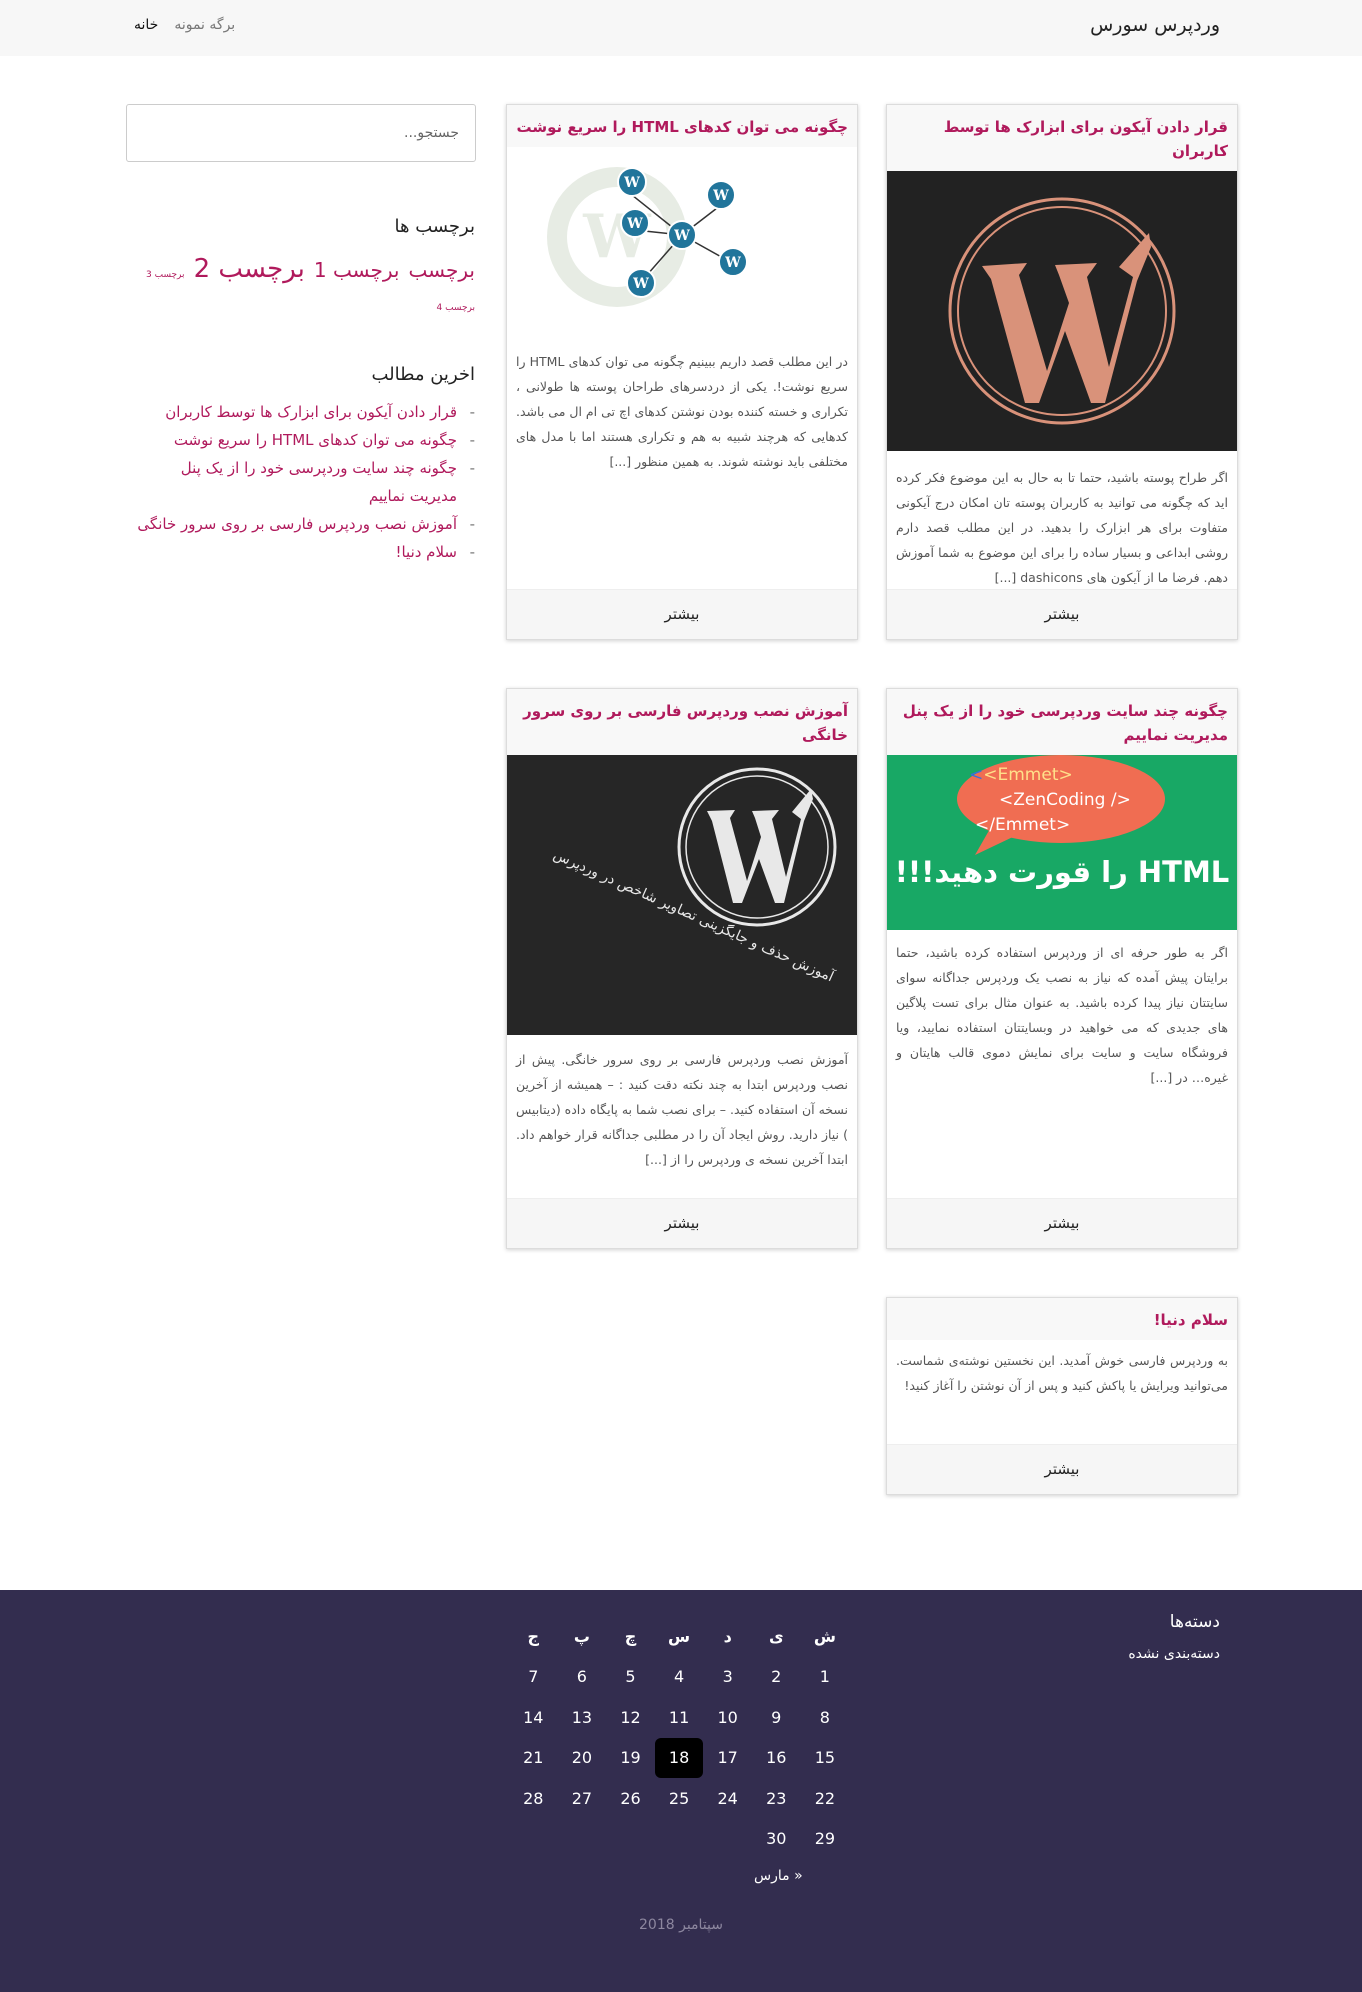 The width and height of the screenshot is (1362, 1992). I want to click on recent-post-link: آموزش نصب وردپرس فارسی بر روی سرور خانگی, so click(297, 524).